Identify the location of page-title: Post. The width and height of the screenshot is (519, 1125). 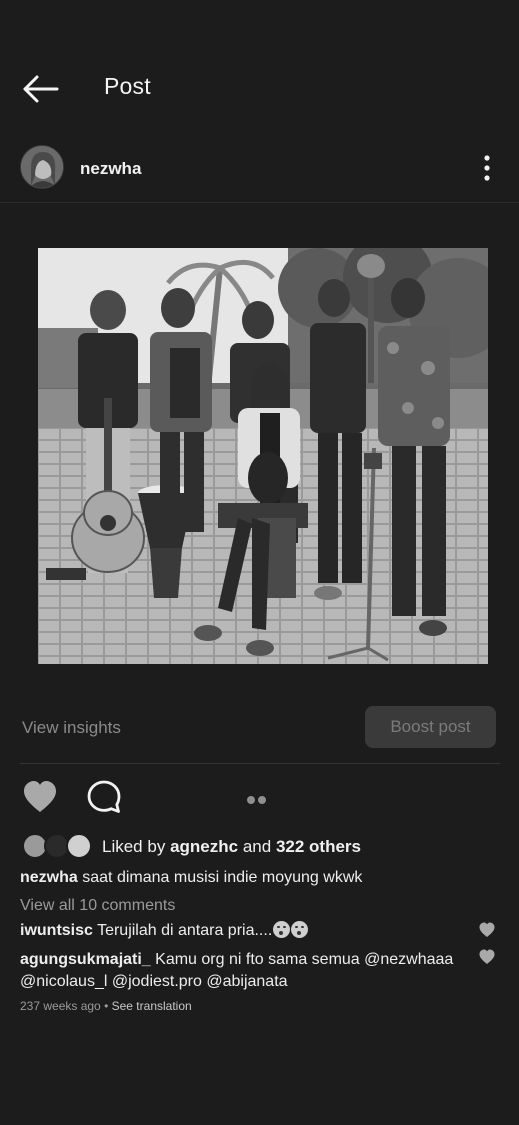
(127, 86).